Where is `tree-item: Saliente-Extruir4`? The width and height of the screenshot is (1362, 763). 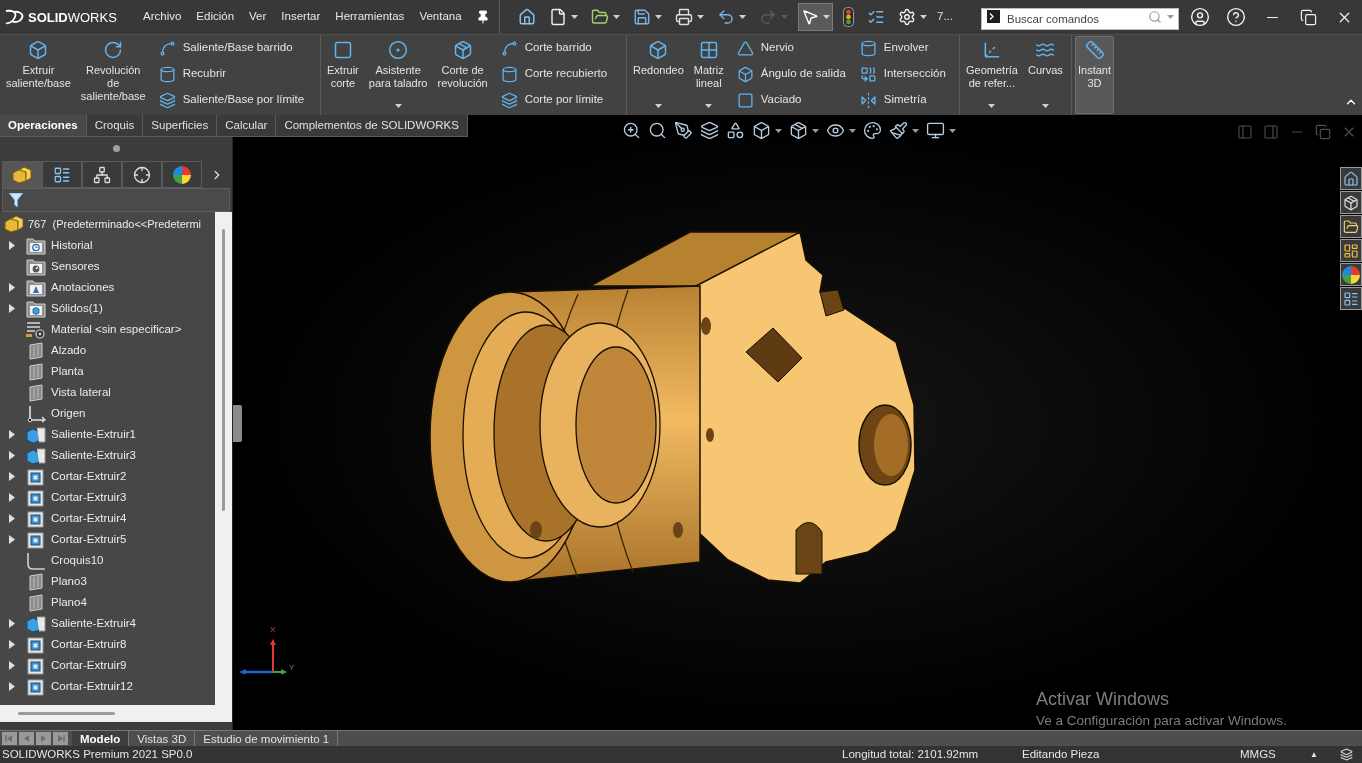 tree-item: Saliente-Extruir4 is located at coordinates (107, 623).